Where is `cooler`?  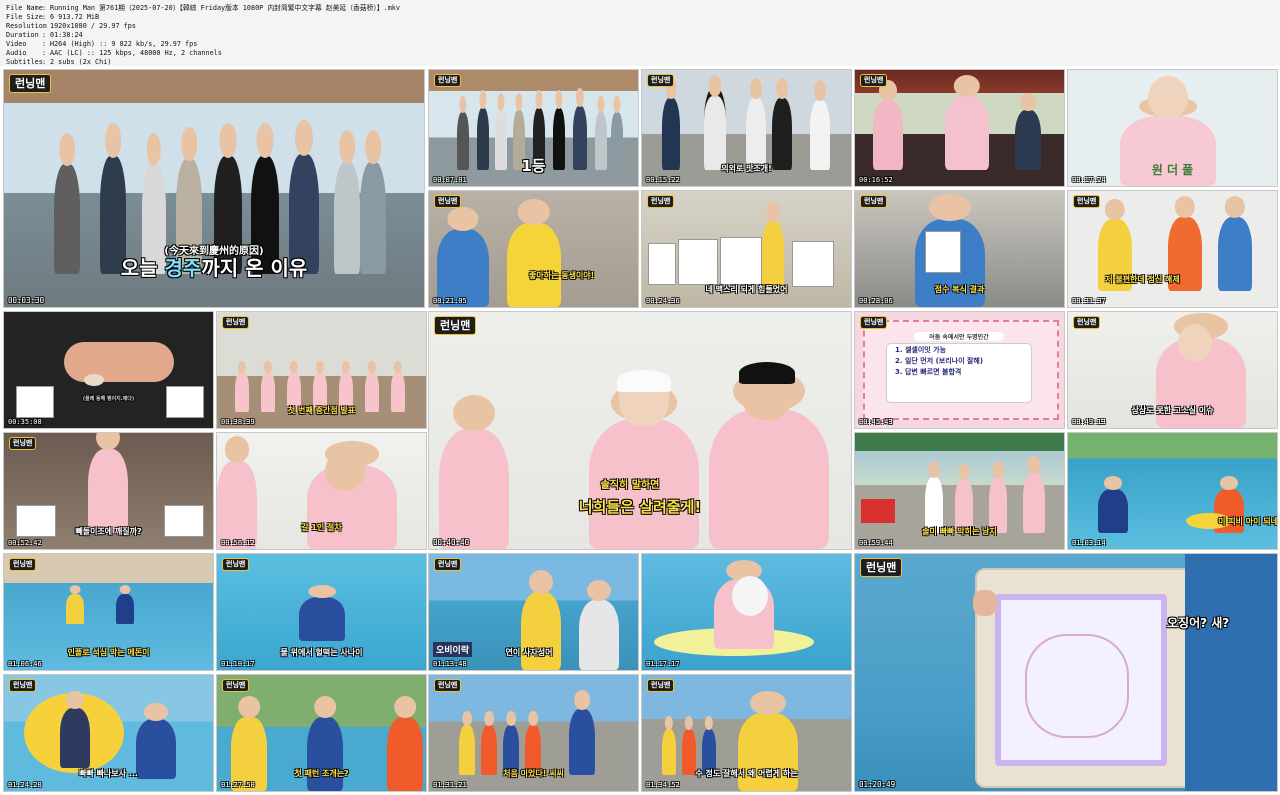 cooler is located at coordinates (878, 511).